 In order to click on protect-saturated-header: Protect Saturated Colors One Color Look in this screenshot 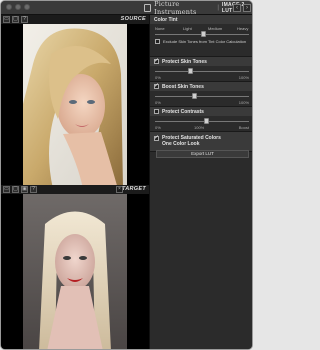, I will do `click(201, 139)`.